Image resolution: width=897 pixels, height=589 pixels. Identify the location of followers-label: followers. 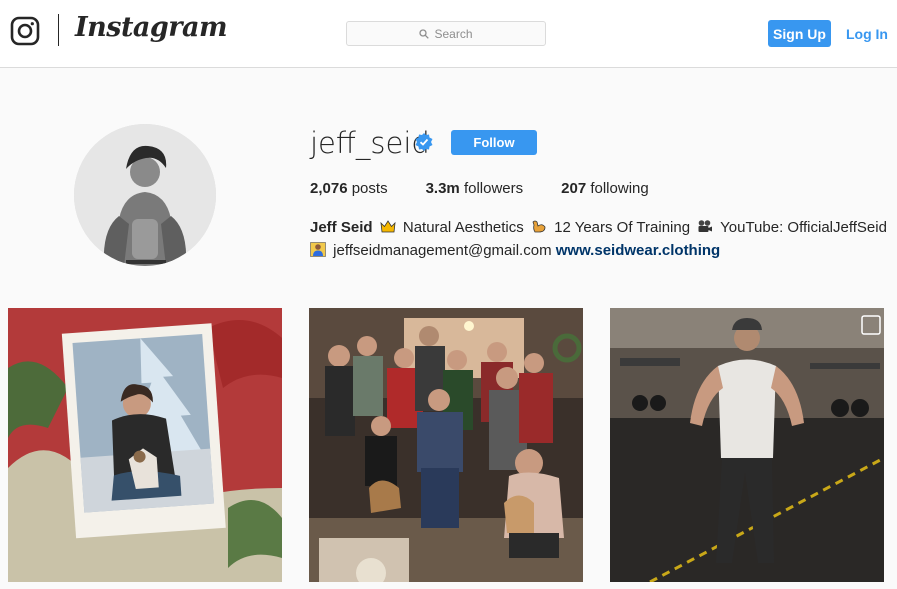
(493, 188).